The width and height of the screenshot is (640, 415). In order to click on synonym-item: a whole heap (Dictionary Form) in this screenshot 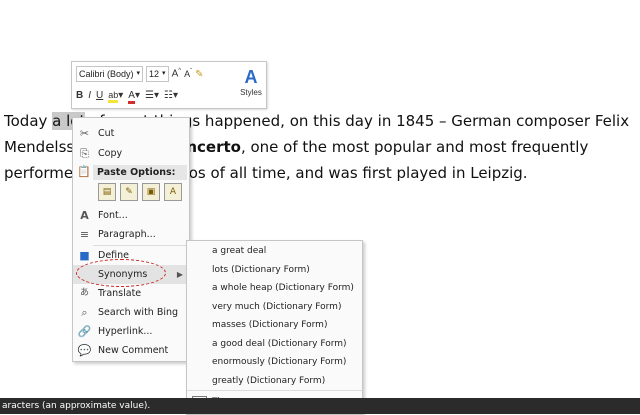, I will do `click(283, 288)`.